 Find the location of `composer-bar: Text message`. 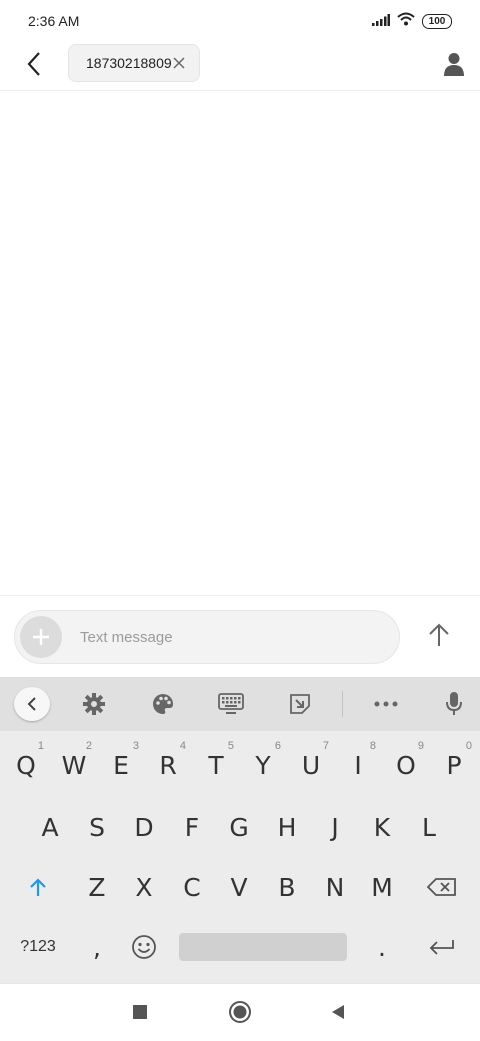

composer-bar: Text message is located at coordinates (240, 636).